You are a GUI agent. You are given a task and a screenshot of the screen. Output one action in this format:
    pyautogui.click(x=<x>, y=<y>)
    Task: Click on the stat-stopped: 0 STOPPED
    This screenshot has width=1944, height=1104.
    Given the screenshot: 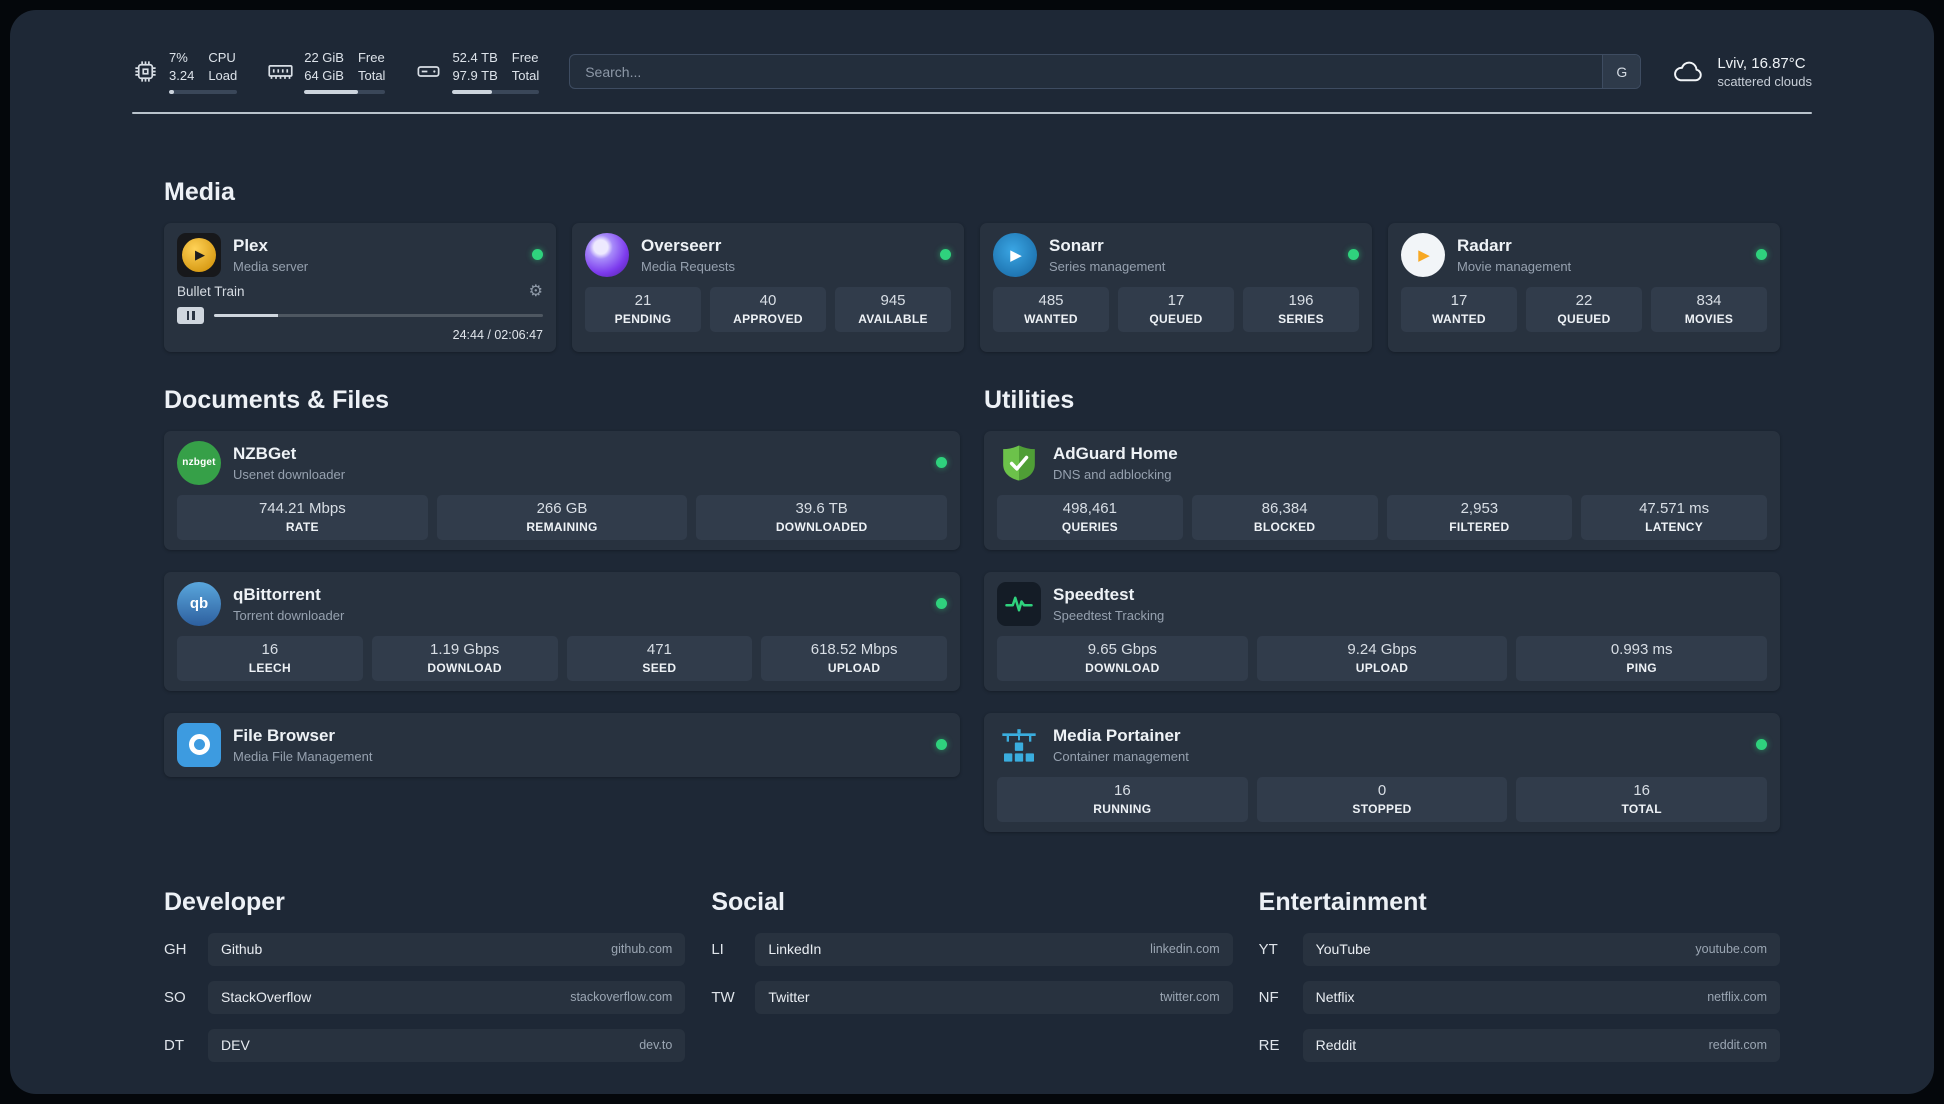 What is the action you would take?
    pyautogui.click(x=1382, y=799)
    